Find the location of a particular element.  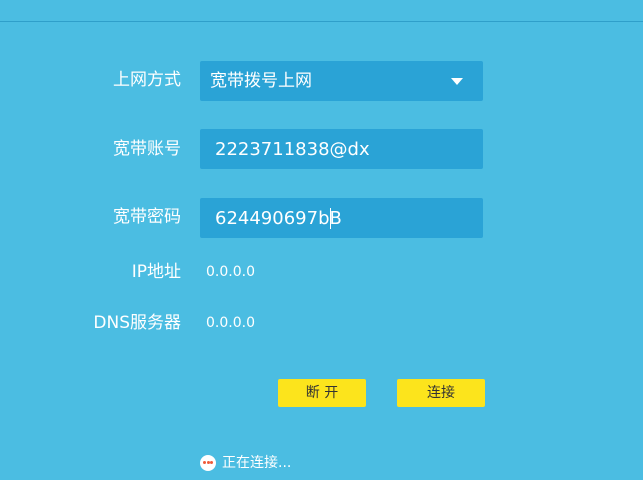

password-input is located at coordinates (341, 218).